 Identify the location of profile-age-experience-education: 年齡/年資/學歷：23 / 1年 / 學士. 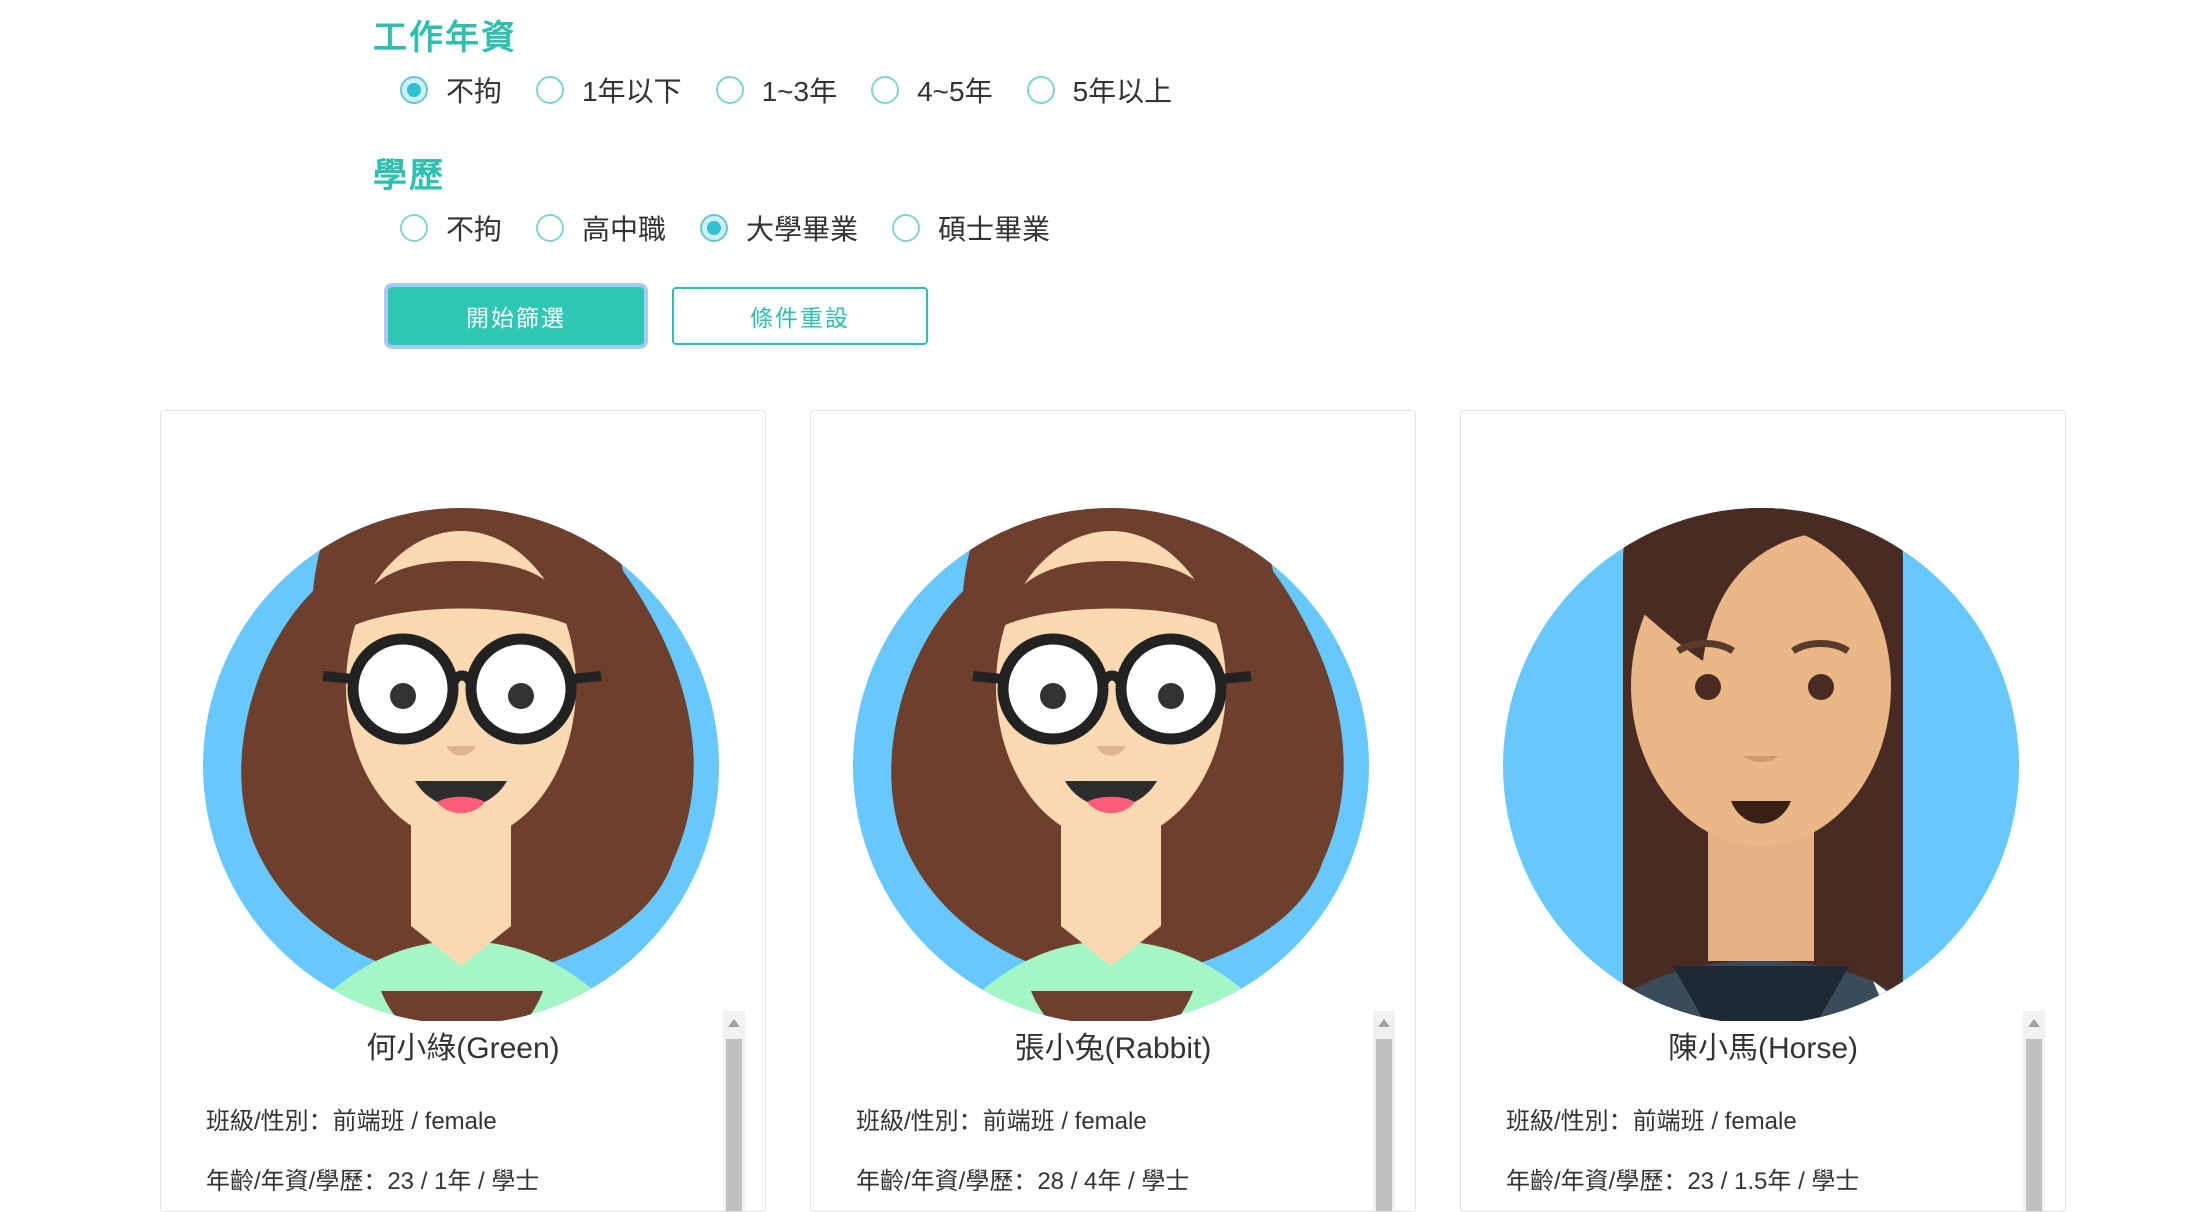
(373, 1181).